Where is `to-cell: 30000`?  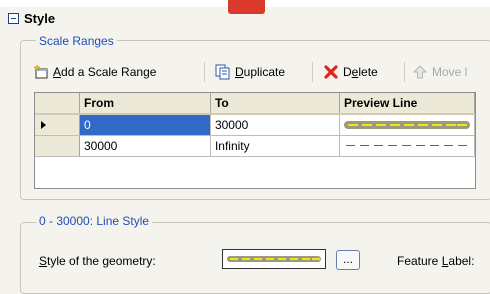 to-cell: 30000 is located at coordinates (275, 125).